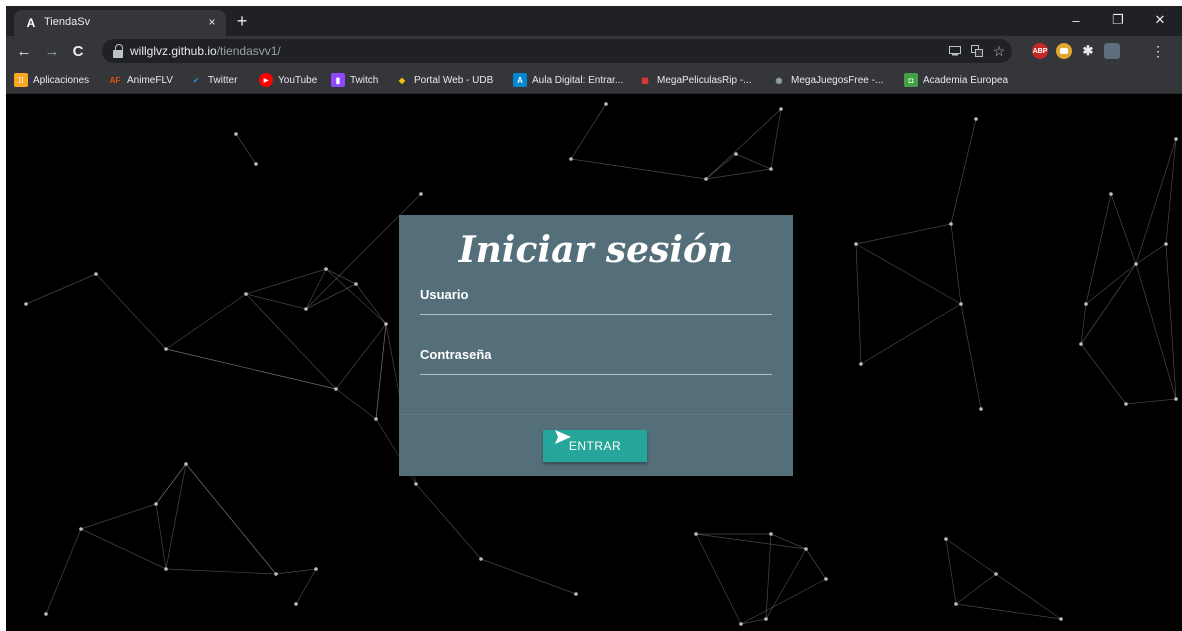  Describe the element at coordinates (1118, 20) in the screenshot. I see `restore-button: ❐` at that location.